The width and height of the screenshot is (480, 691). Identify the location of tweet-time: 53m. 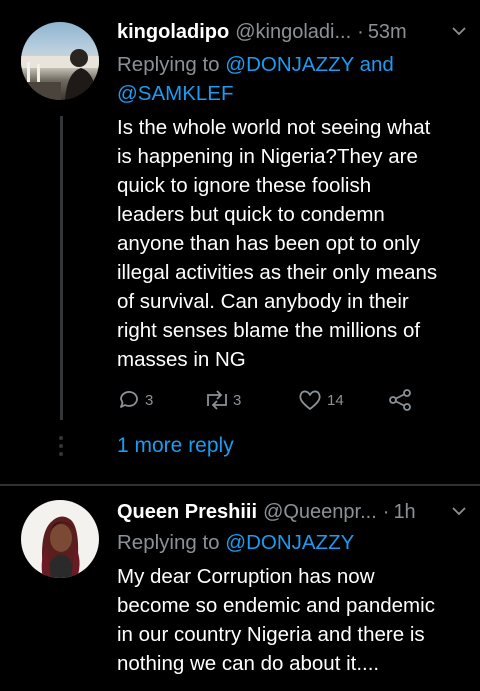
(387, 32).